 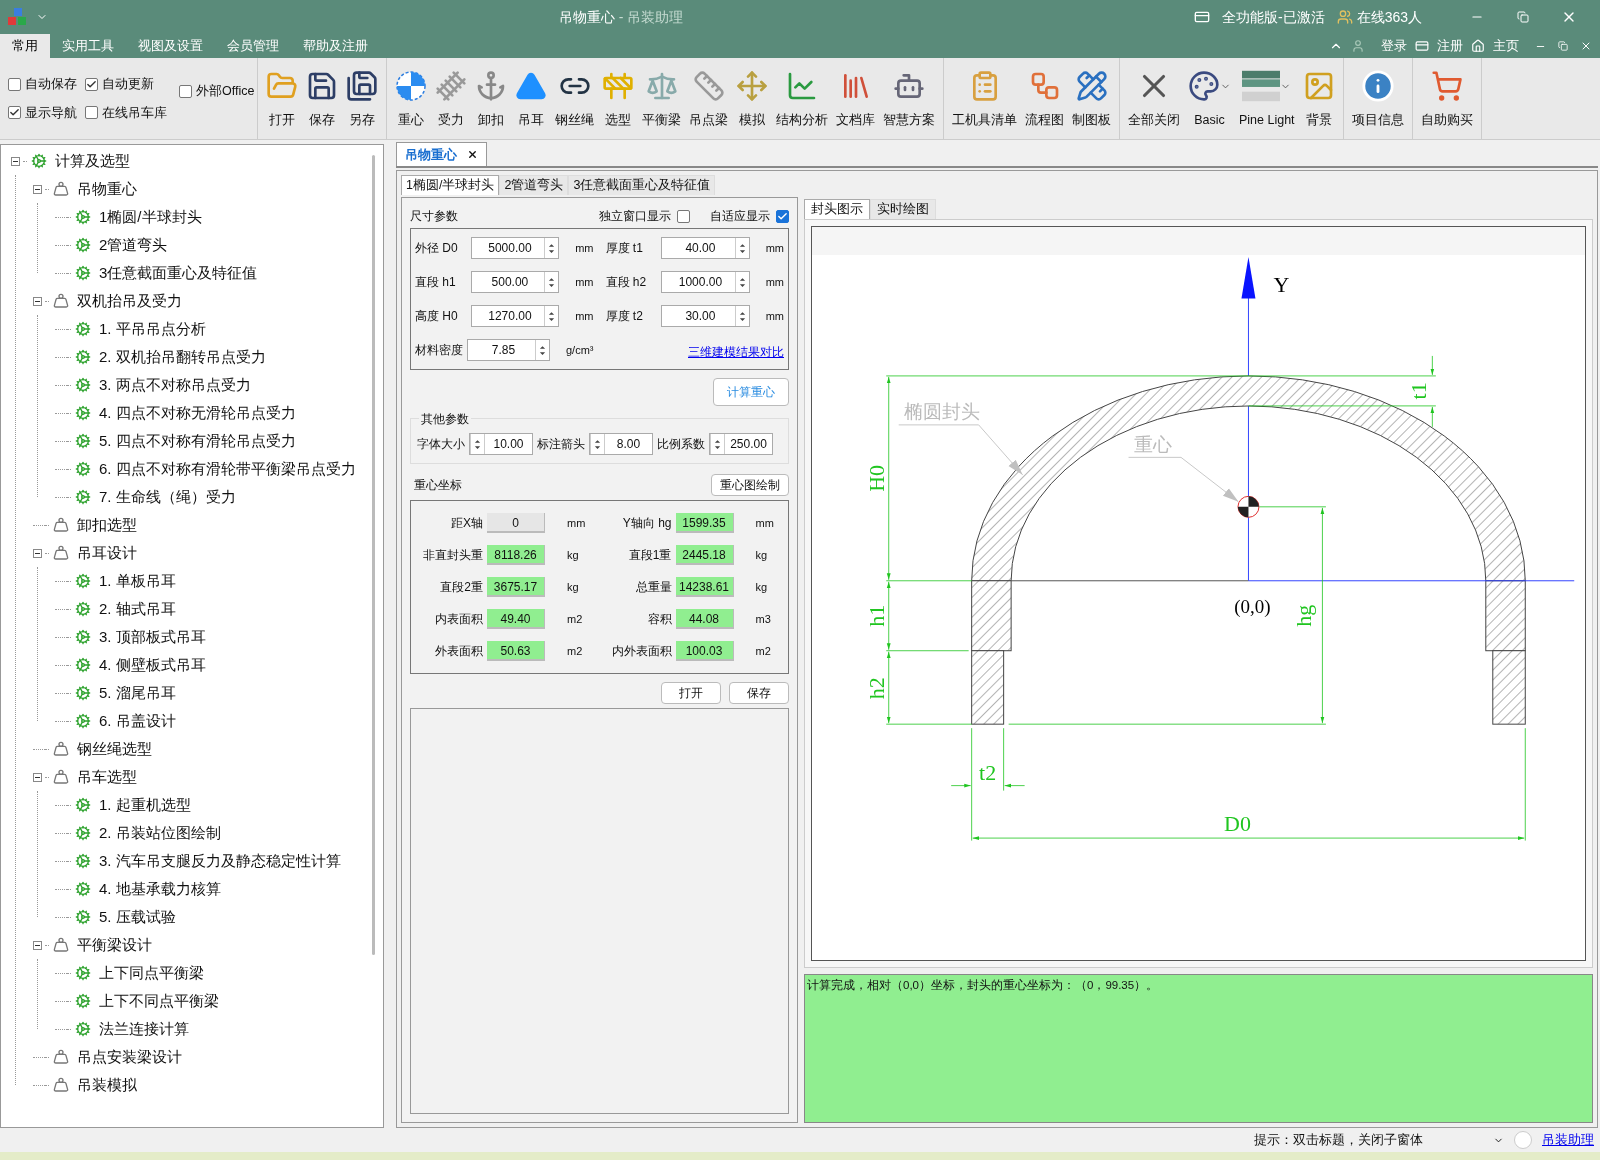 I want to click on ribbon-button: 平衡梁, so click(x=661, y=98).